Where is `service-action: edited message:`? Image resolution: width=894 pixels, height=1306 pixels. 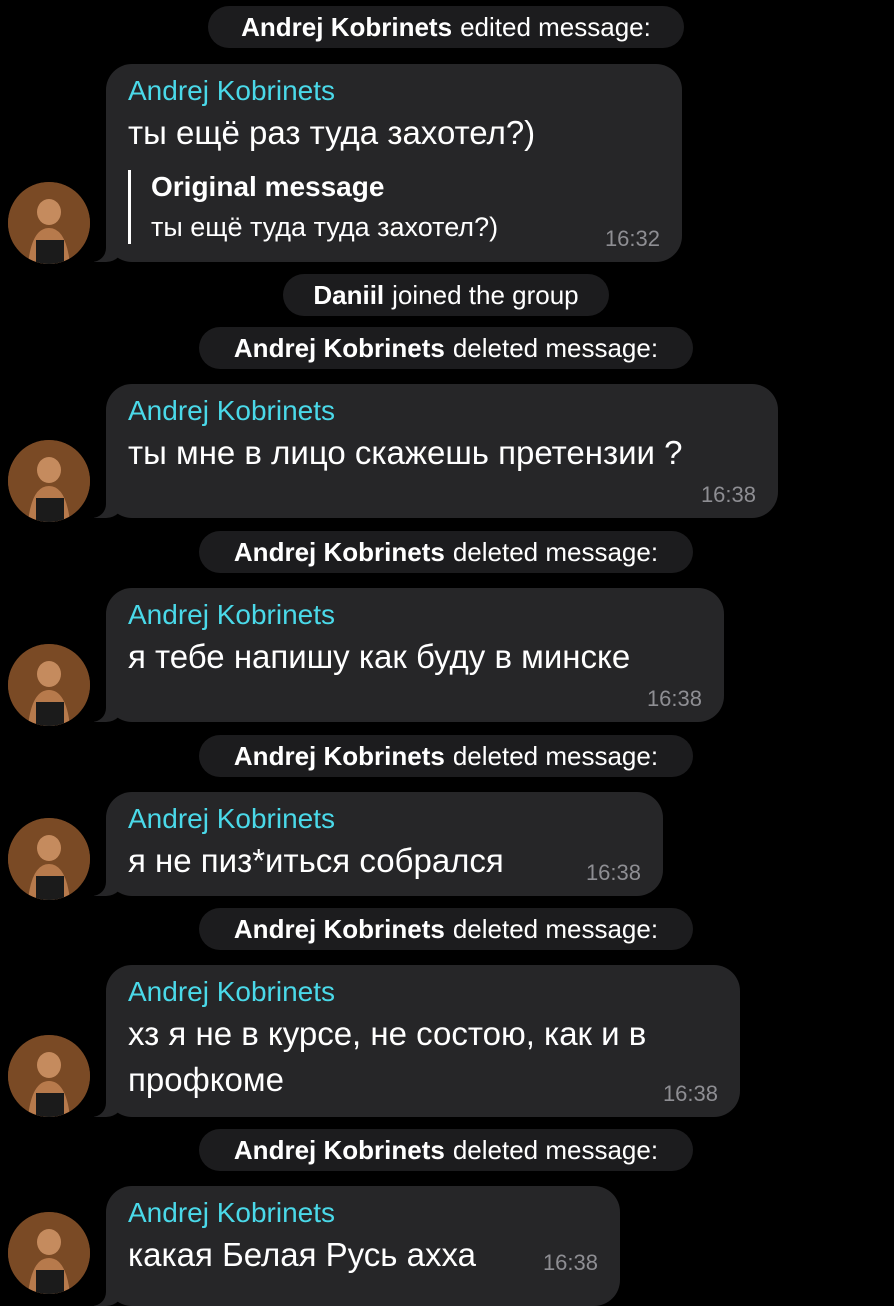 service-action: edited message: is located at coordinates (555, 26).